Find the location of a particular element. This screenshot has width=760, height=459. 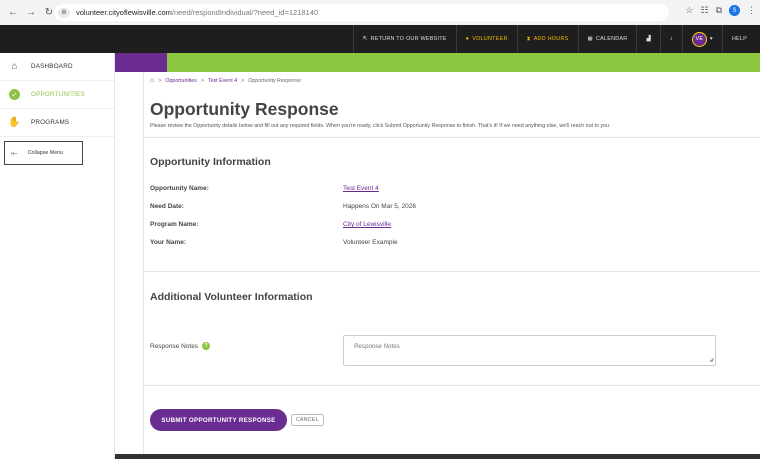

response-notes-label-group: Response Notes ? is located at coordinates (180, 346).